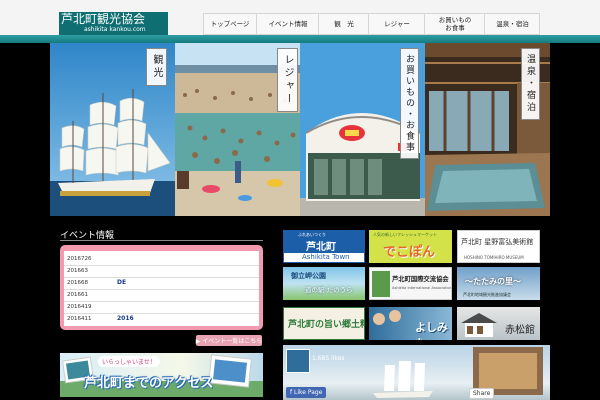  What do you see at coordinates (121, 282) in the screenshot?
I see `event-text: DE` at bounding box center [121, 282].